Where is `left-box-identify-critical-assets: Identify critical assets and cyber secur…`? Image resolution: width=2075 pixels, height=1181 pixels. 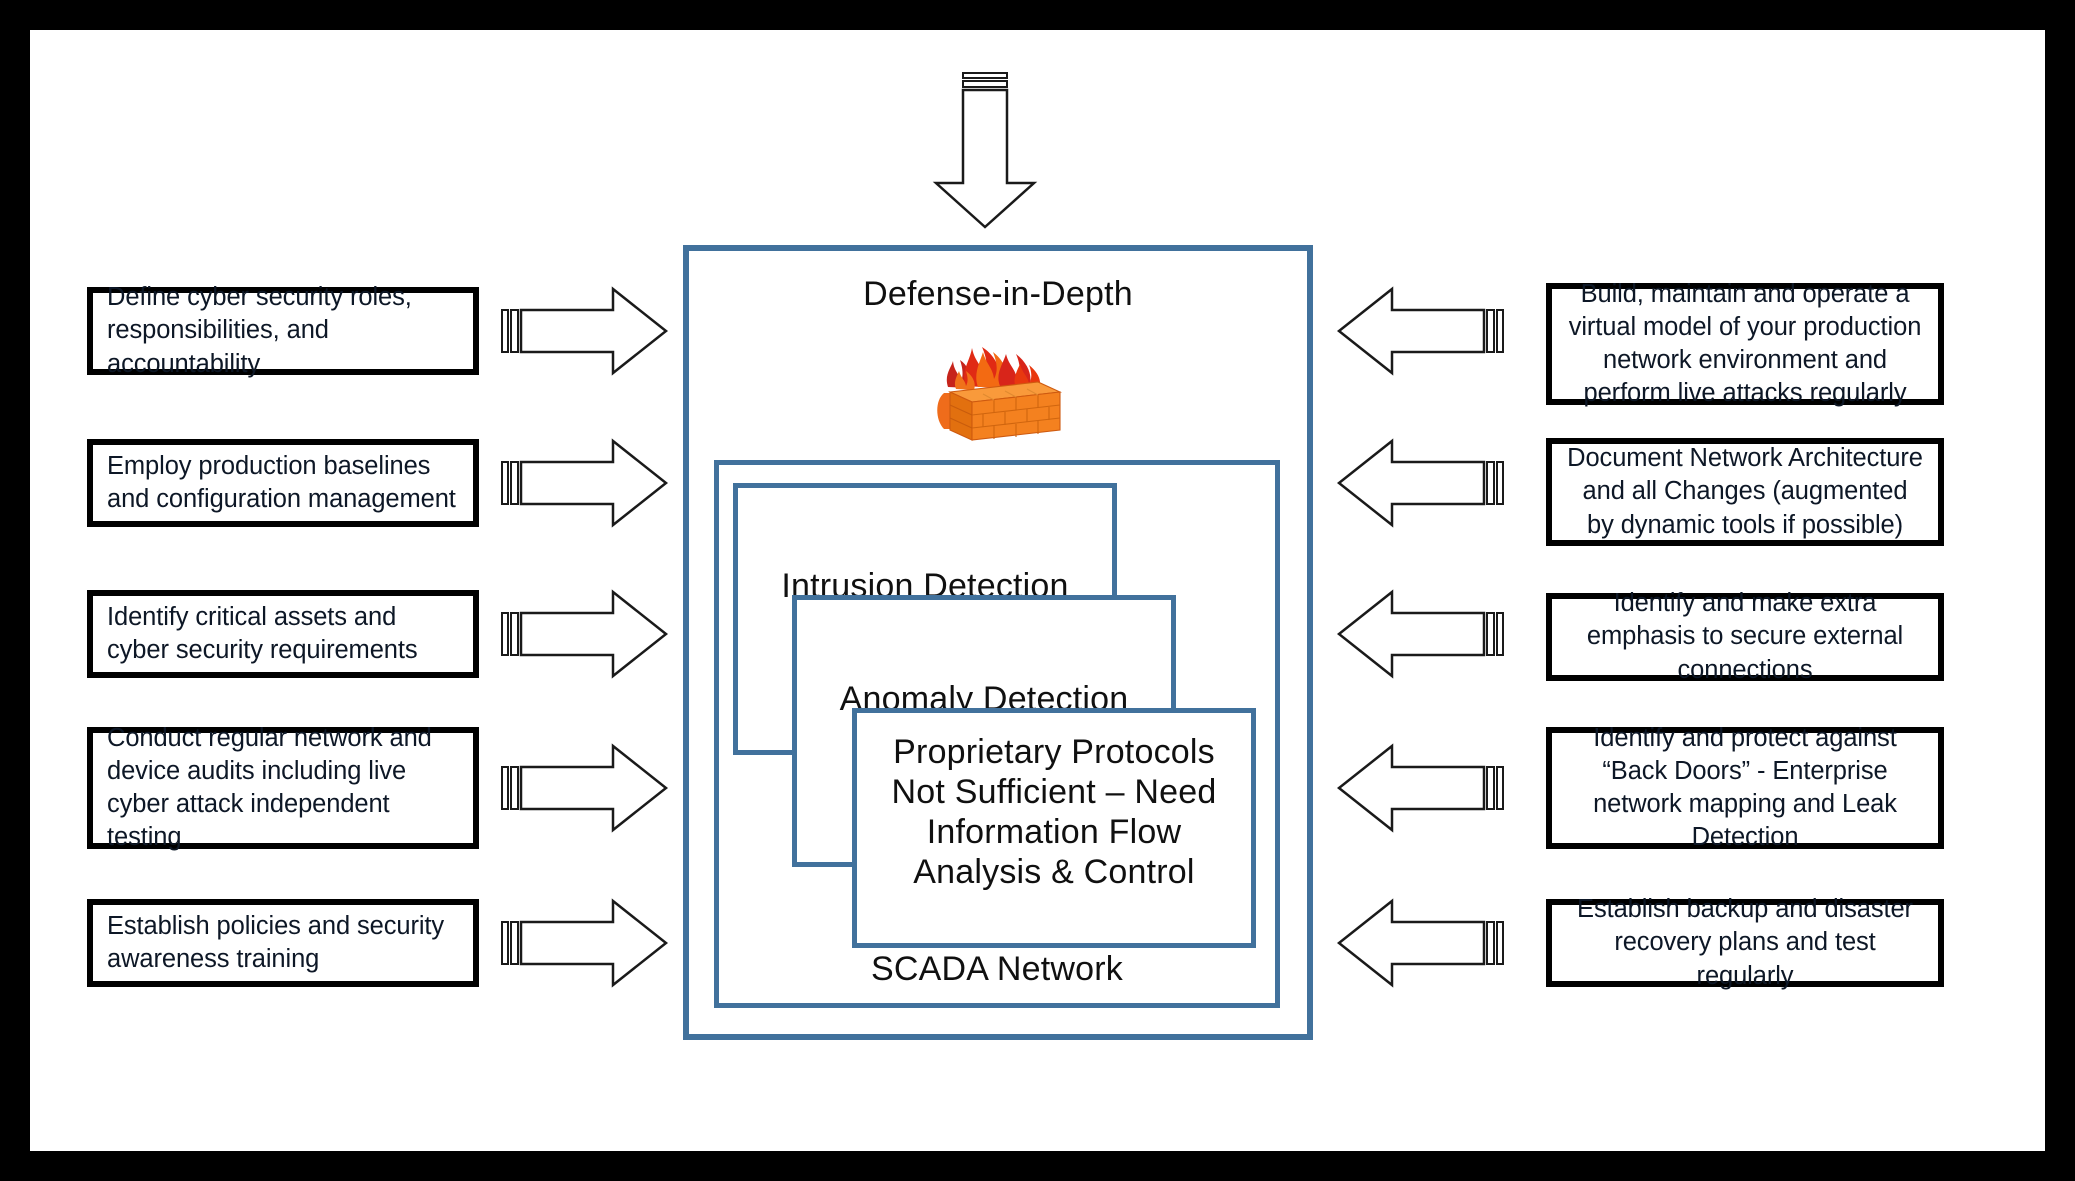 left-box-identify-critical-assets: Identify critical assets and cyber secur… is located at coordinates (283, 634).